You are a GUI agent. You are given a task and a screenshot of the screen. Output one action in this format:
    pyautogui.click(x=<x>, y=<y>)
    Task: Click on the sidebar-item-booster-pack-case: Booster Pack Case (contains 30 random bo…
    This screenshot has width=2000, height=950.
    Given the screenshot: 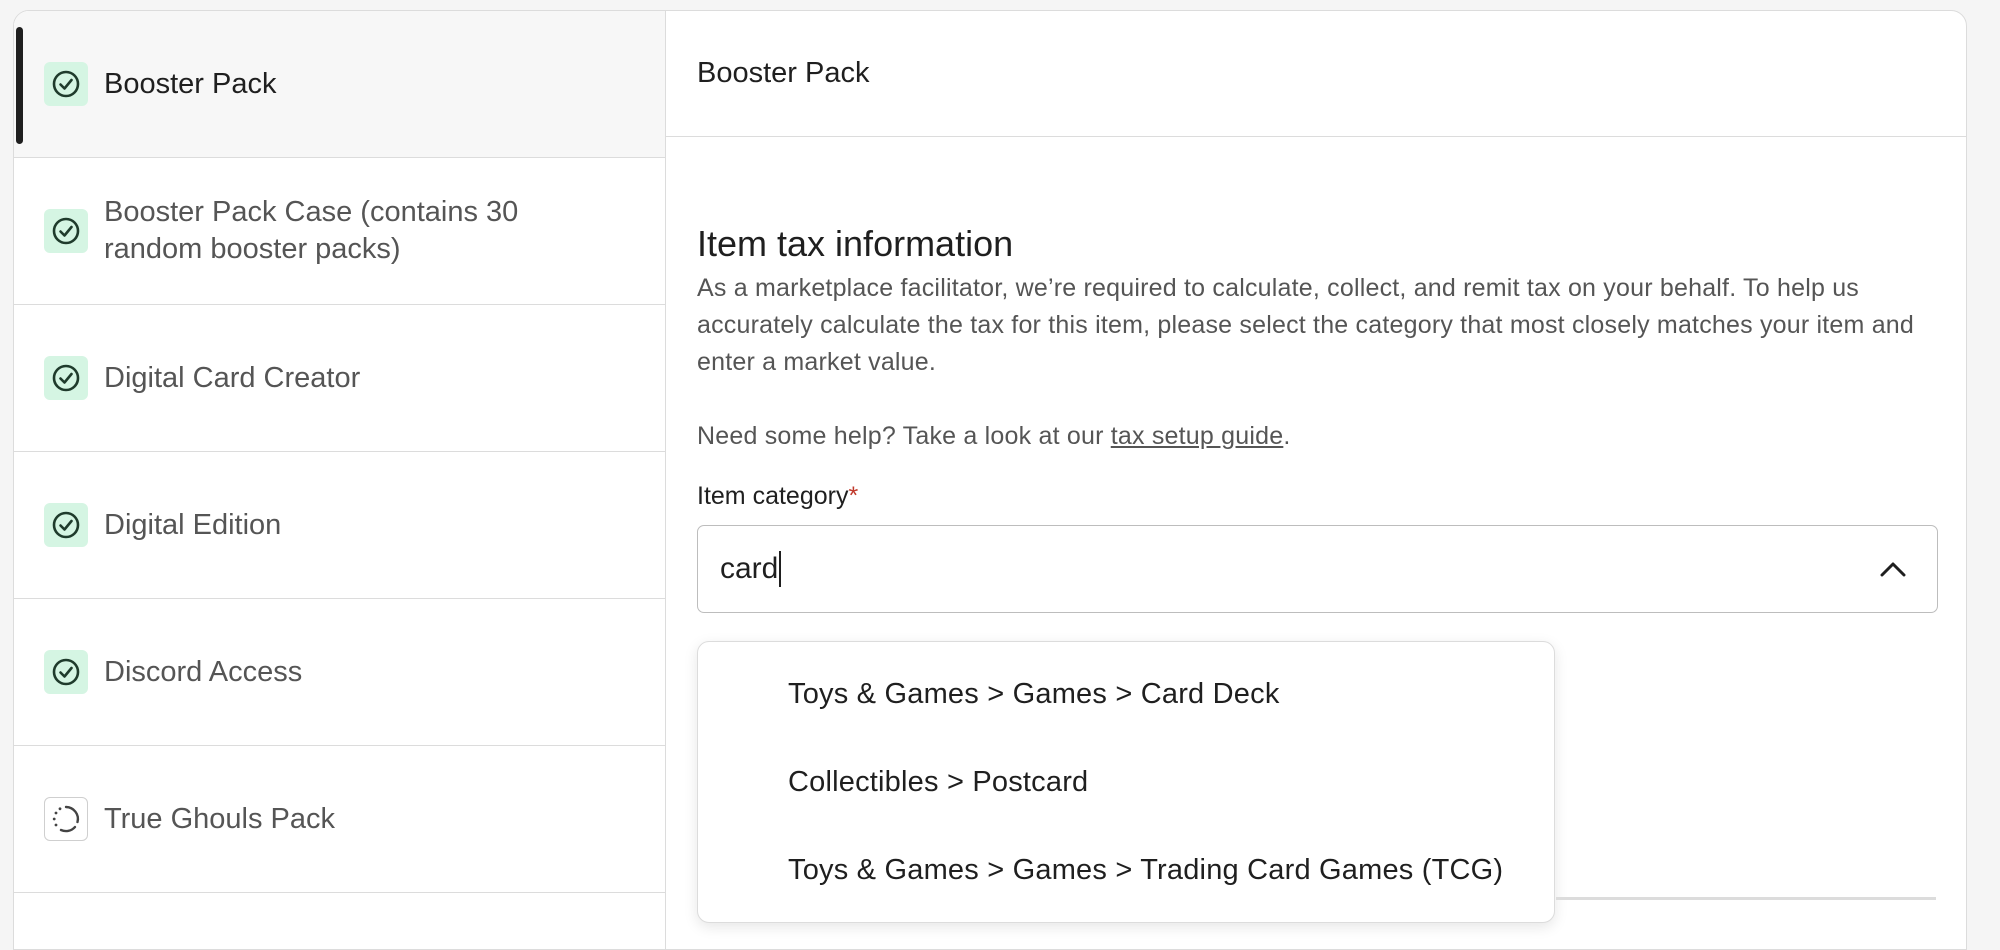 What is the action you would take?
    pyautogui.click(x=339, y=231)
    